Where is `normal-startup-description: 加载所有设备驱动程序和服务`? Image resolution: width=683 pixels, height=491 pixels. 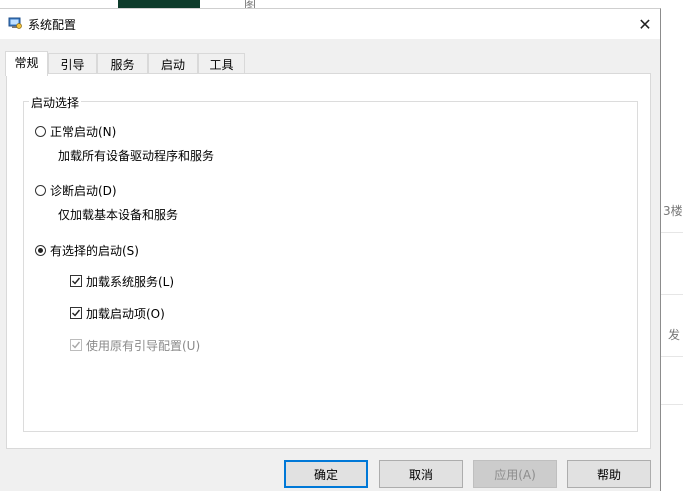
normal-startup-description: 加载所有设备驱动程序和服务 is located at coordinates (136, 156).